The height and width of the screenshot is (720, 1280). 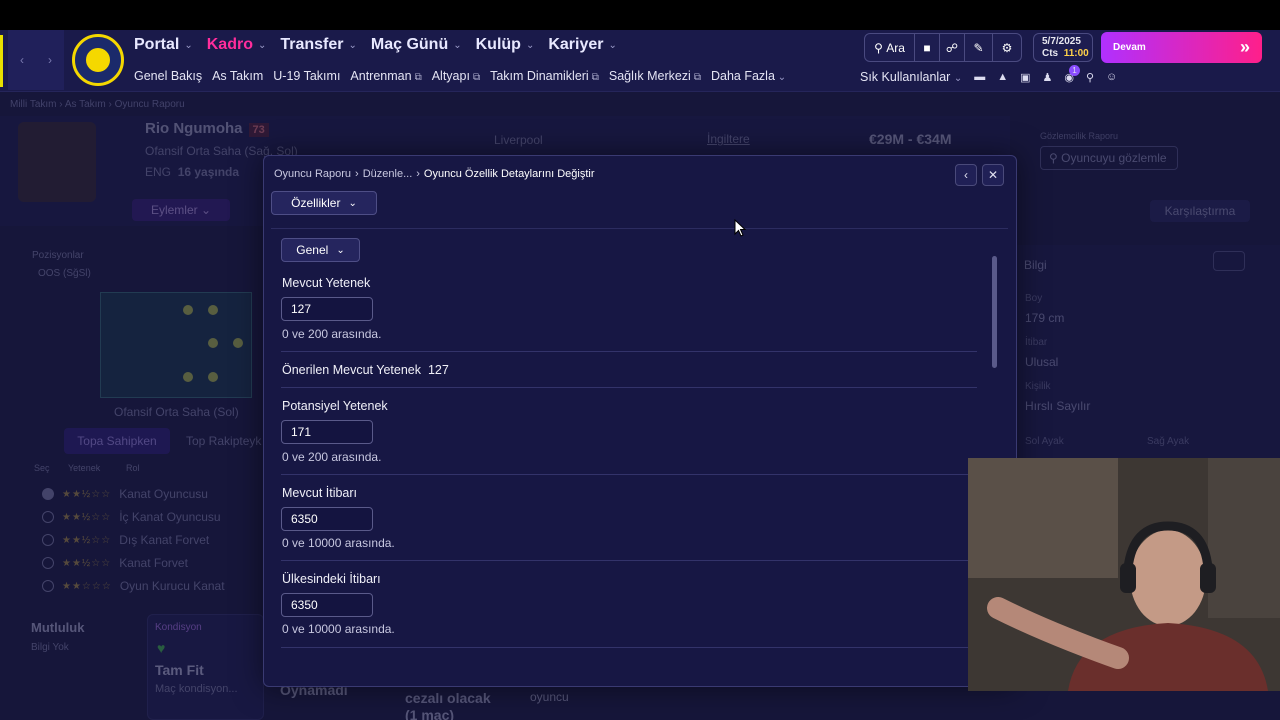 I want to click on settings-button: ⚙, so click(x=1007, y=47).